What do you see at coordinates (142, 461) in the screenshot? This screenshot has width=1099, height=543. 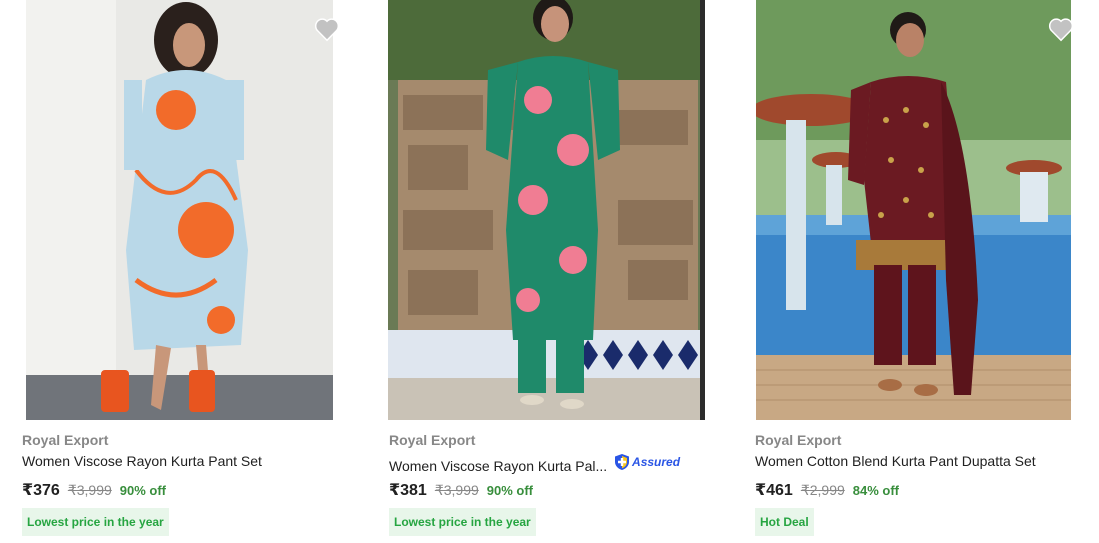 I see `product-title: Women Viscose Rayon Kurta Pant Set` at bounding box center [142, 461].